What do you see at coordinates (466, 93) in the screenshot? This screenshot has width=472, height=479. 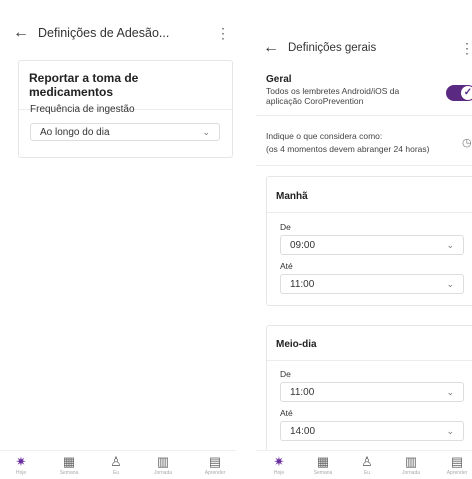 I see `check-icon: ✓` at bounding box center [466, 93].